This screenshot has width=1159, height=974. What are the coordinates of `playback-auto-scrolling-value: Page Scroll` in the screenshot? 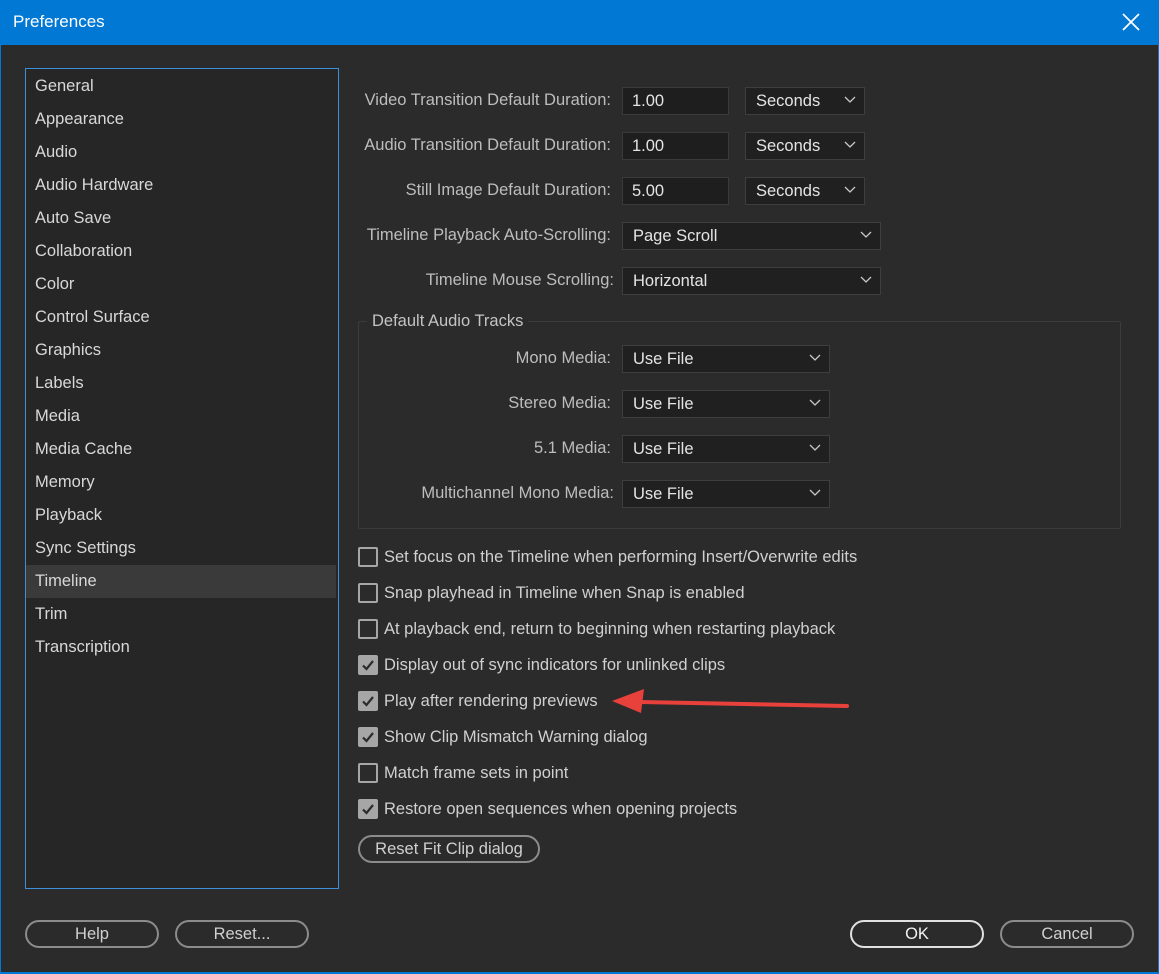 It's located at (675, 236).